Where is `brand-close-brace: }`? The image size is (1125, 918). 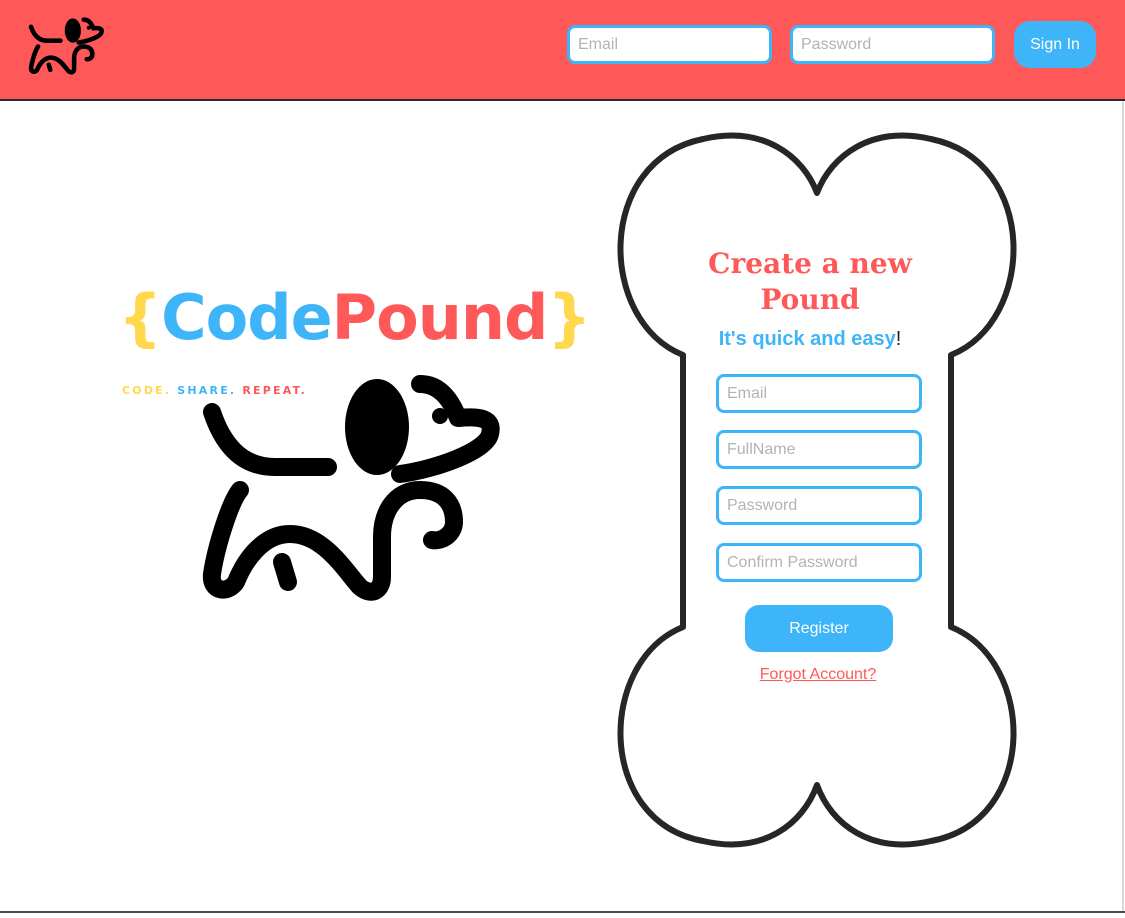
brand-close-brace: } is located at coordinates (569, 317).